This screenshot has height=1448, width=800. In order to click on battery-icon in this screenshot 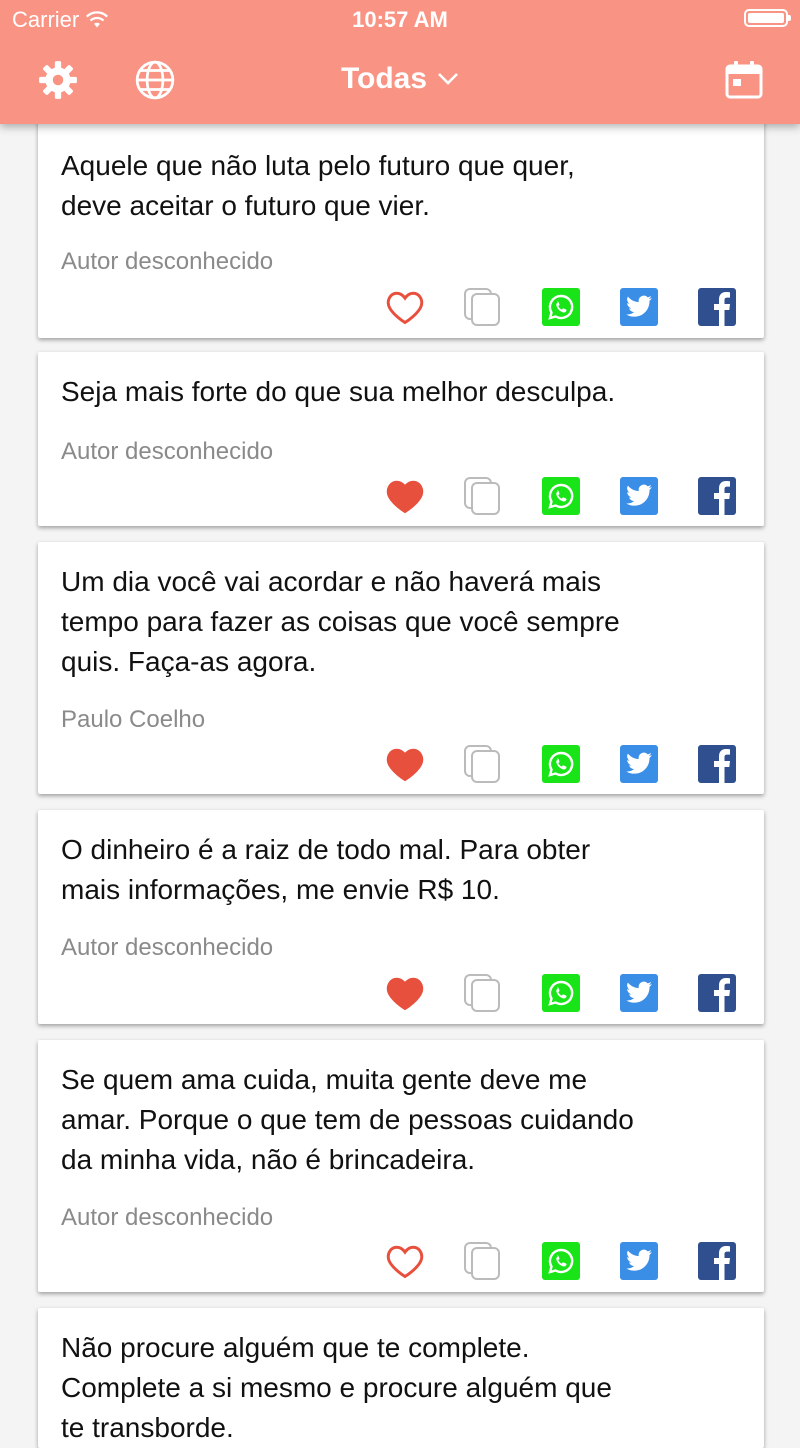, I will do `click(767, 18)`.